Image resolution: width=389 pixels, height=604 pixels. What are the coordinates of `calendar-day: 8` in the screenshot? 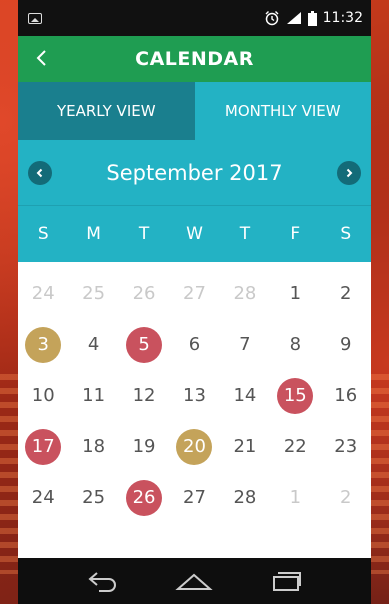 It's located at (295, 345).